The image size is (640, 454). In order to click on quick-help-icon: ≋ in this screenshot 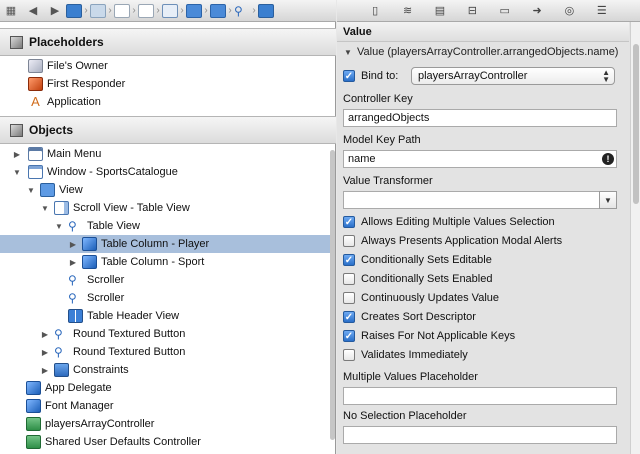, I will do `click(408, 11)`.